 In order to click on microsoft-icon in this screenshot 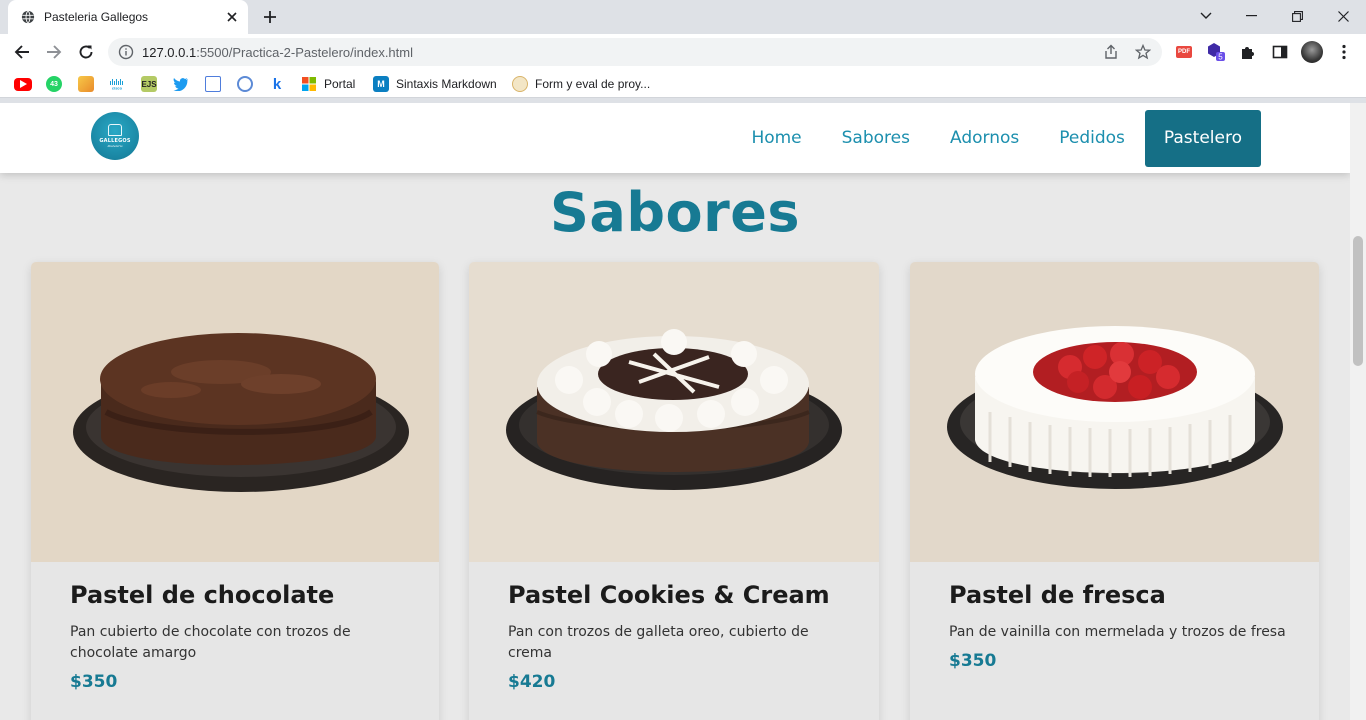, I will do `click(309, 84)`.